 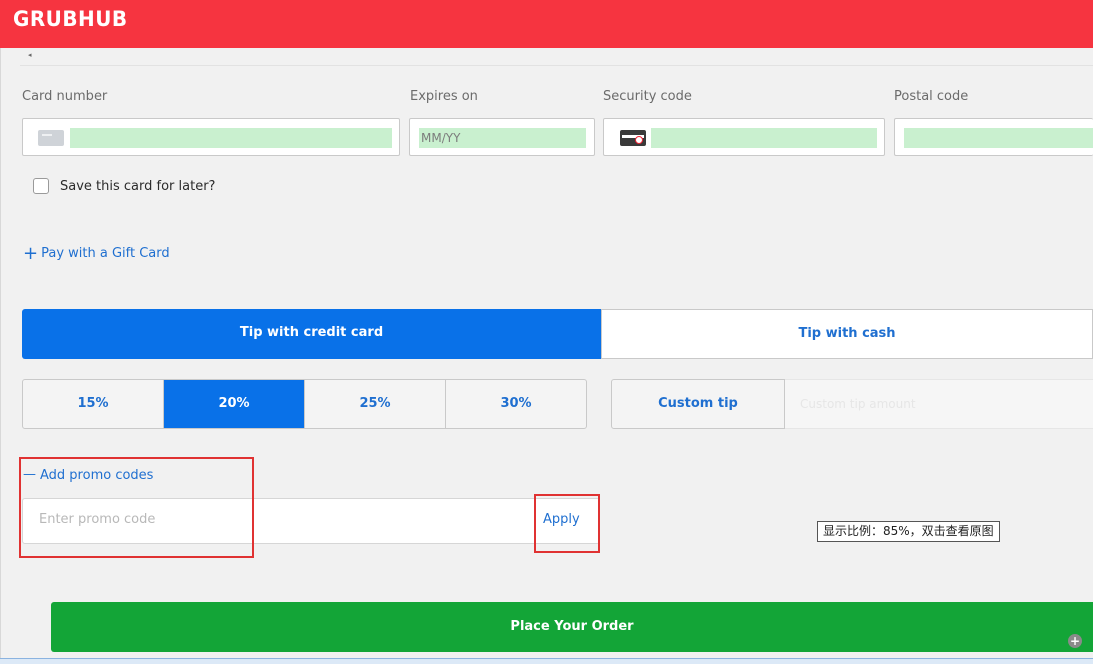 I want to click on tab-tip-credit-card: Tip with credit card, so click(x=311, y=334).